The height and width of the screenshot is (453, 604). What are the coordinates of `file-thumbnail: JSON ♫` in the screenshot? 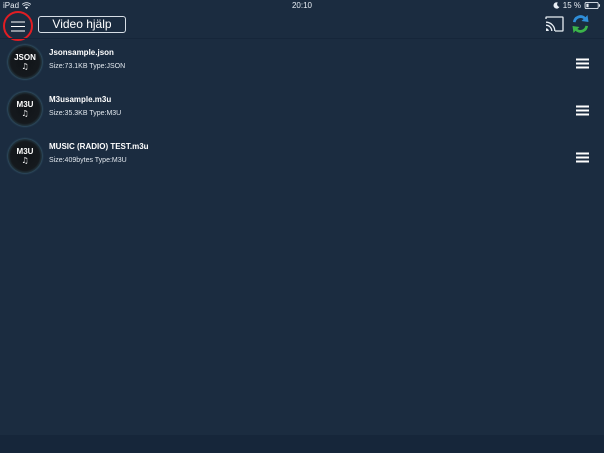 It's located at (25, 62).